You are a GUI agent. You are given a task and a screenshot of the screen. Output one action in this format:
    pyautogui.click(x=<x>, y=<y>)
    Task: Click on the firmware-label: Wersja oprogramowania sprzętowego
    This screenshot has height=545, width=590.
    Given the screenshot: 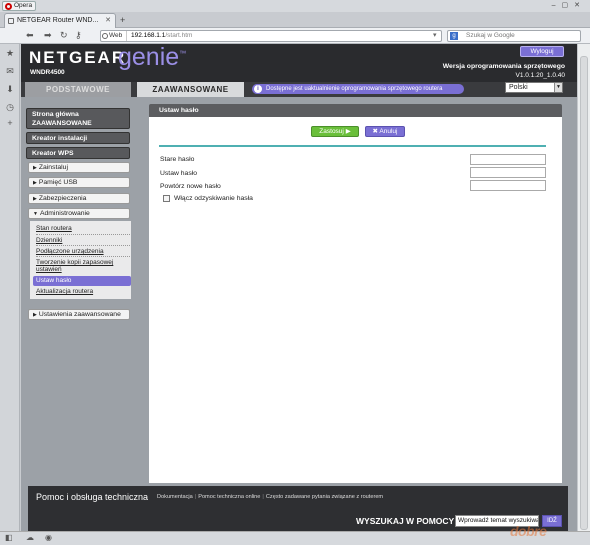 What is the action you would take?
    pyautogui.click(x=503, y=66)
    